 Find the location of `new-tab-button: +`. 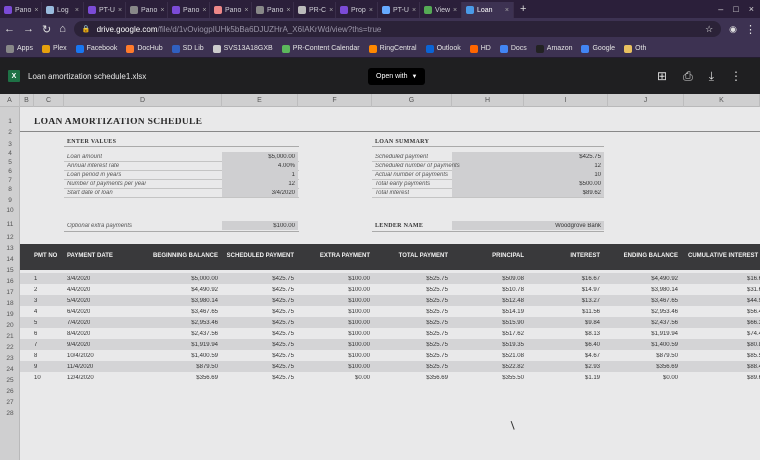

new-tab-button: + is located at coordinates (523, 9).